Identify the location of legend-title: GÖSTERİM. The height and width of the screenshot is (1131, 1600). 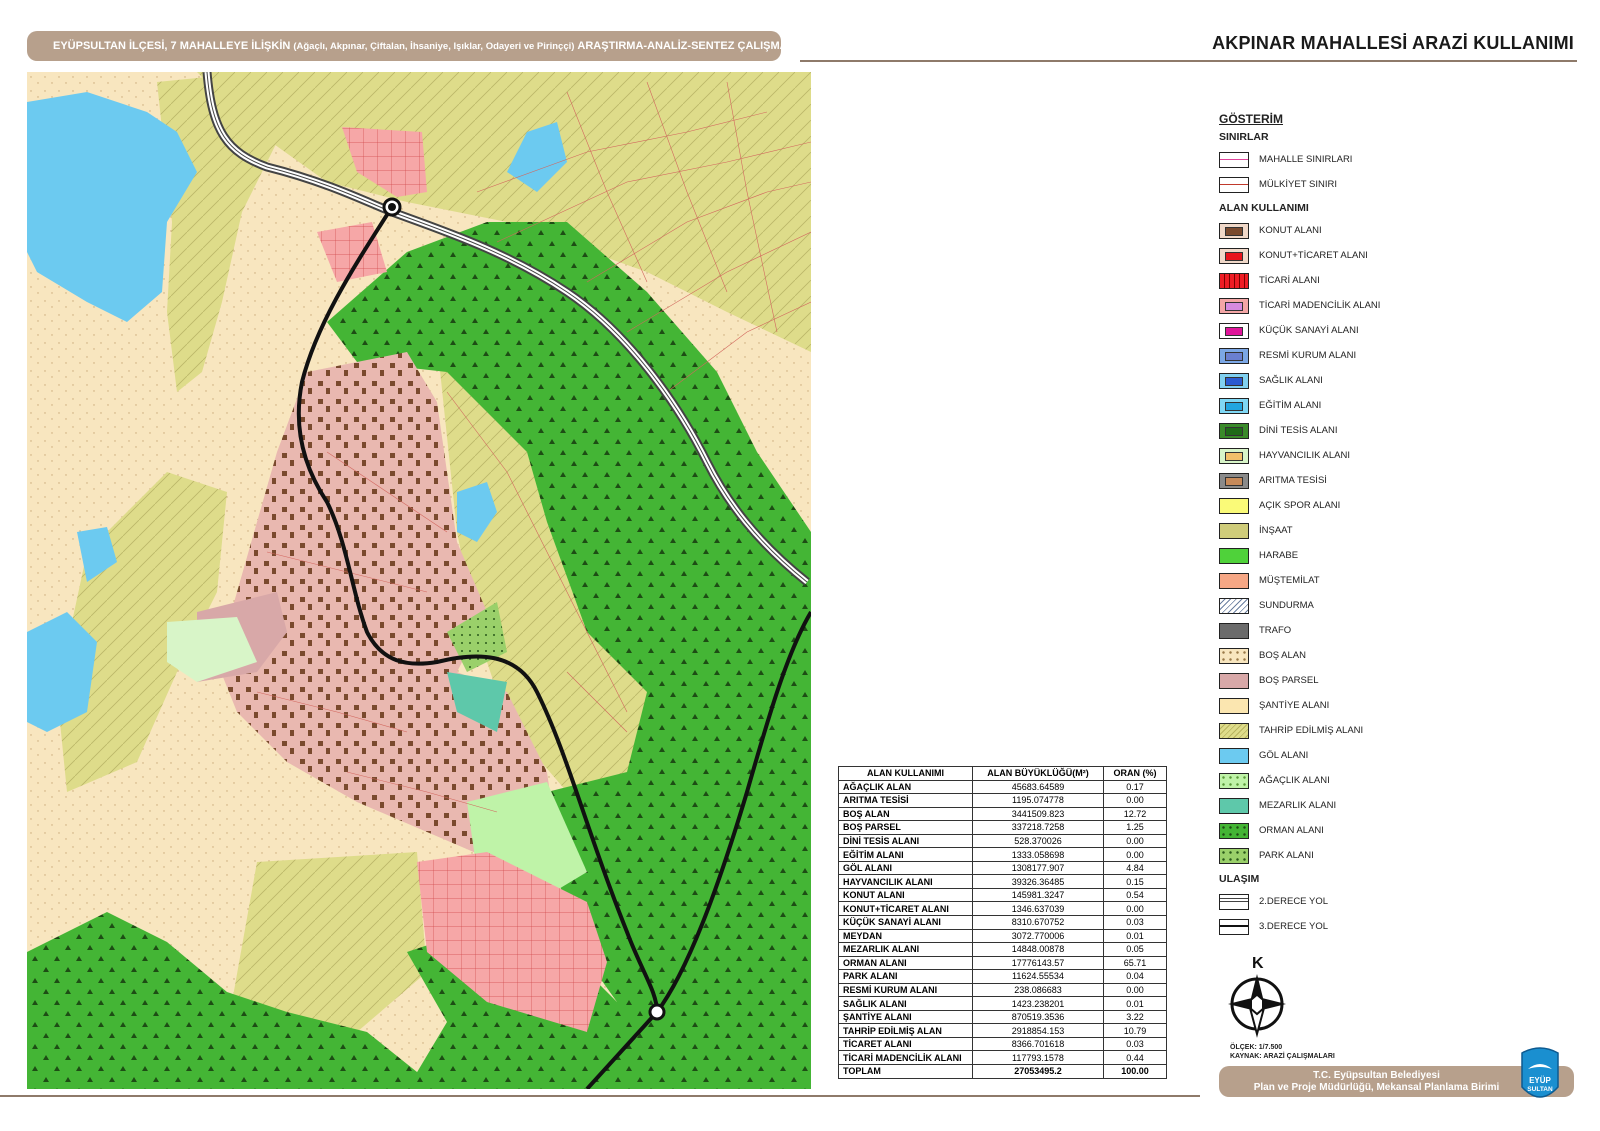
(1251, 119).